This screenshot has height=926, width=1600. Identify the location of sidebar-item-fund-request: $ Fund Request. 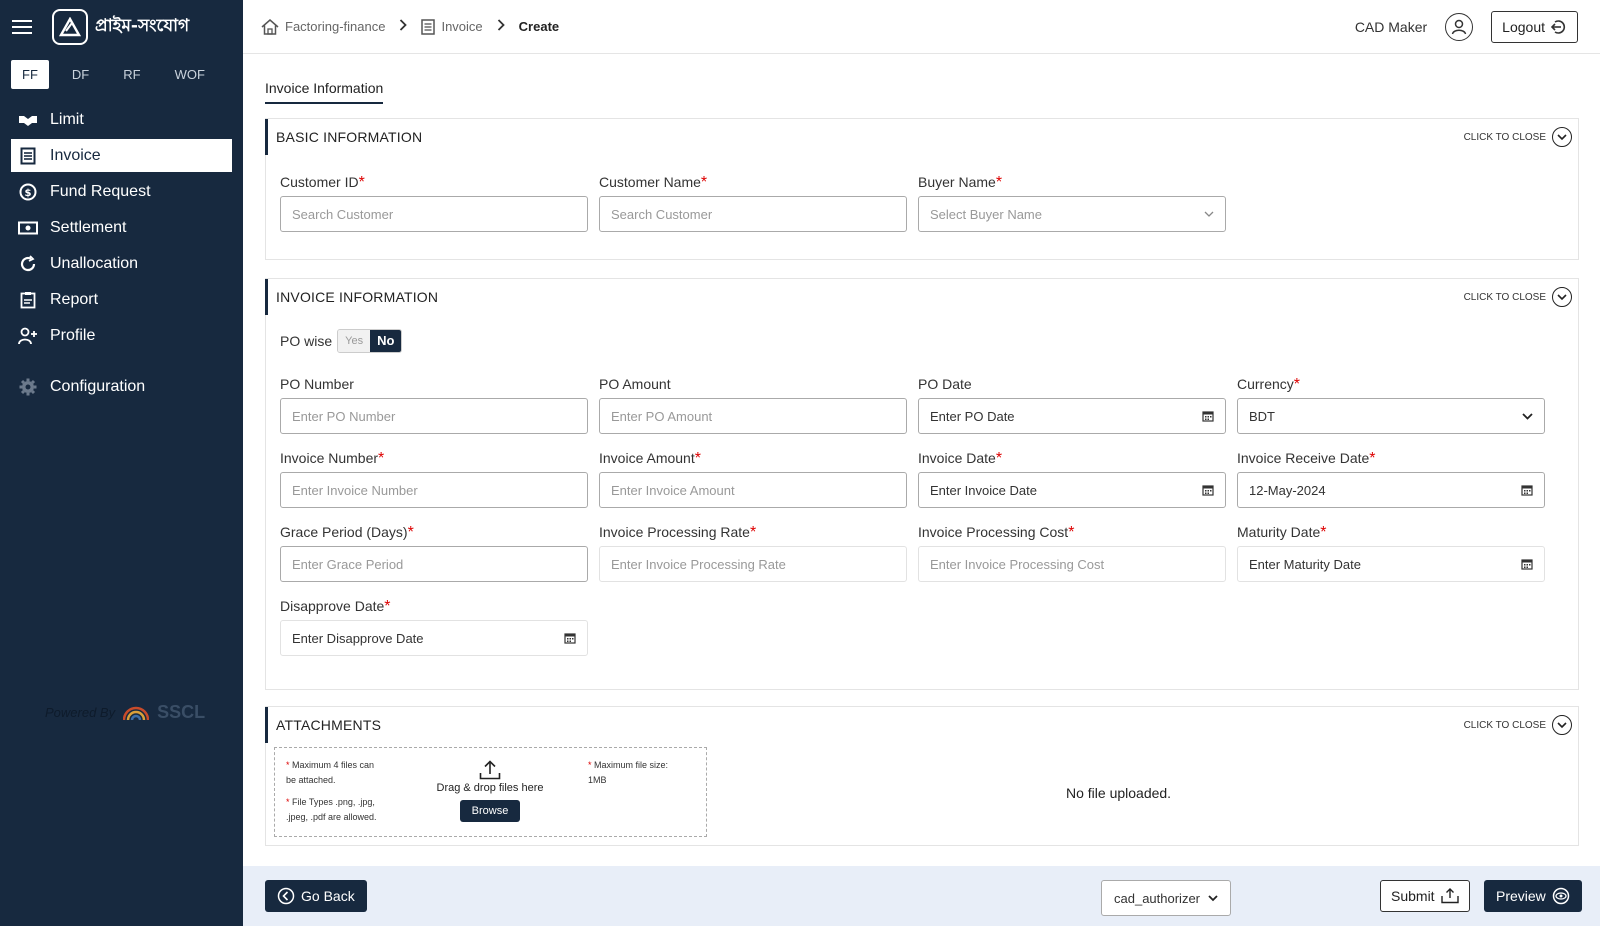
(121, 191).